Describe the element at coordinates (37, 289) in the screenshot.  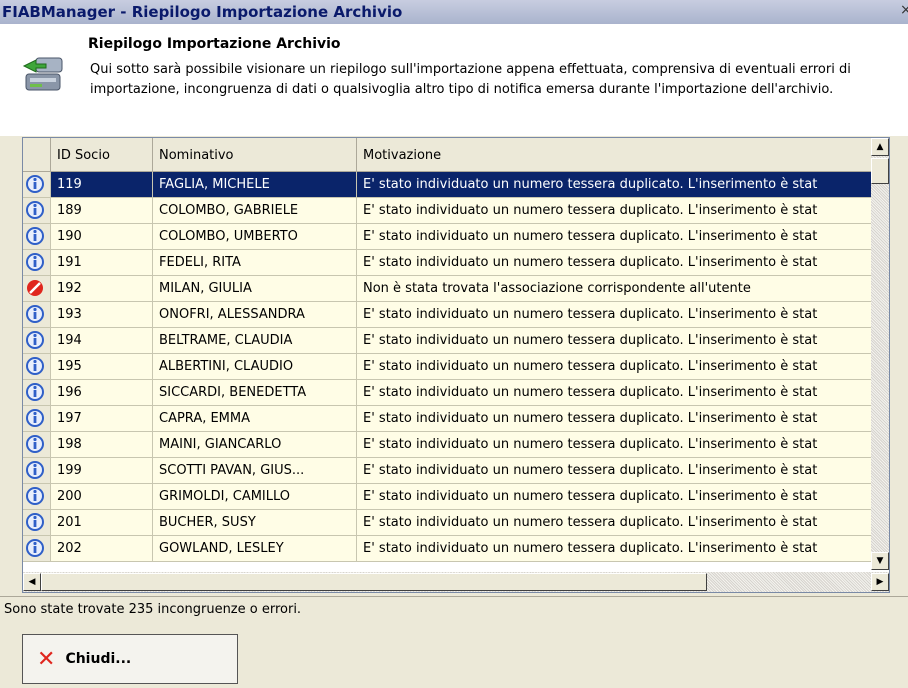
I see `error-icon` at that location.